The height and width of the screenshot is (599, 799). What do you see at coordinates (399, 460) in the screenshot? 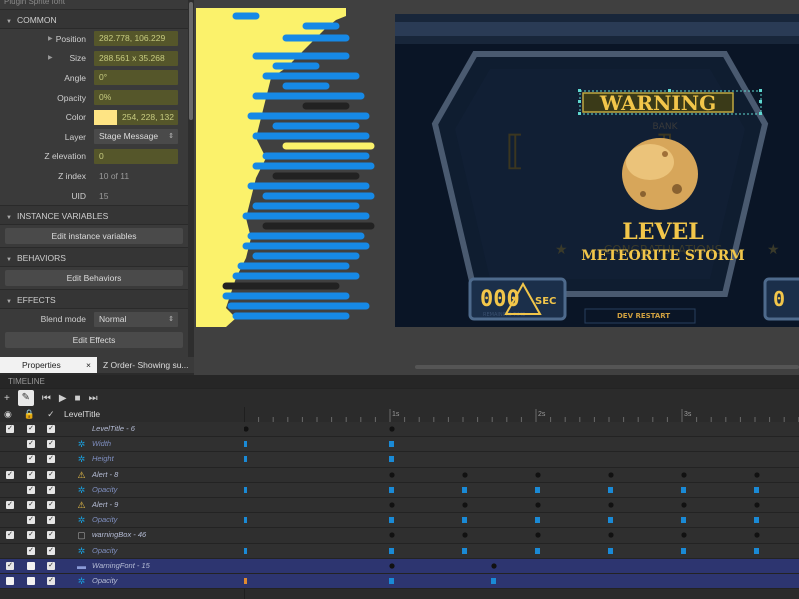
I see `timeline-row: ✓ ✓ ✲ Height` at bounding box center [399, 460].